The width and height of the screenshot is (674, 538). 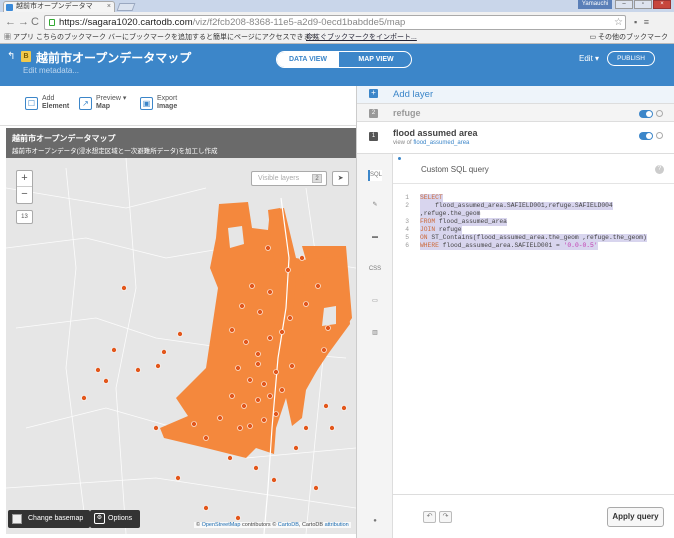 What do you see at coordinates (9, 7) in the screenshot?
I see `favicon-icon` at bounding box center [9, 7].